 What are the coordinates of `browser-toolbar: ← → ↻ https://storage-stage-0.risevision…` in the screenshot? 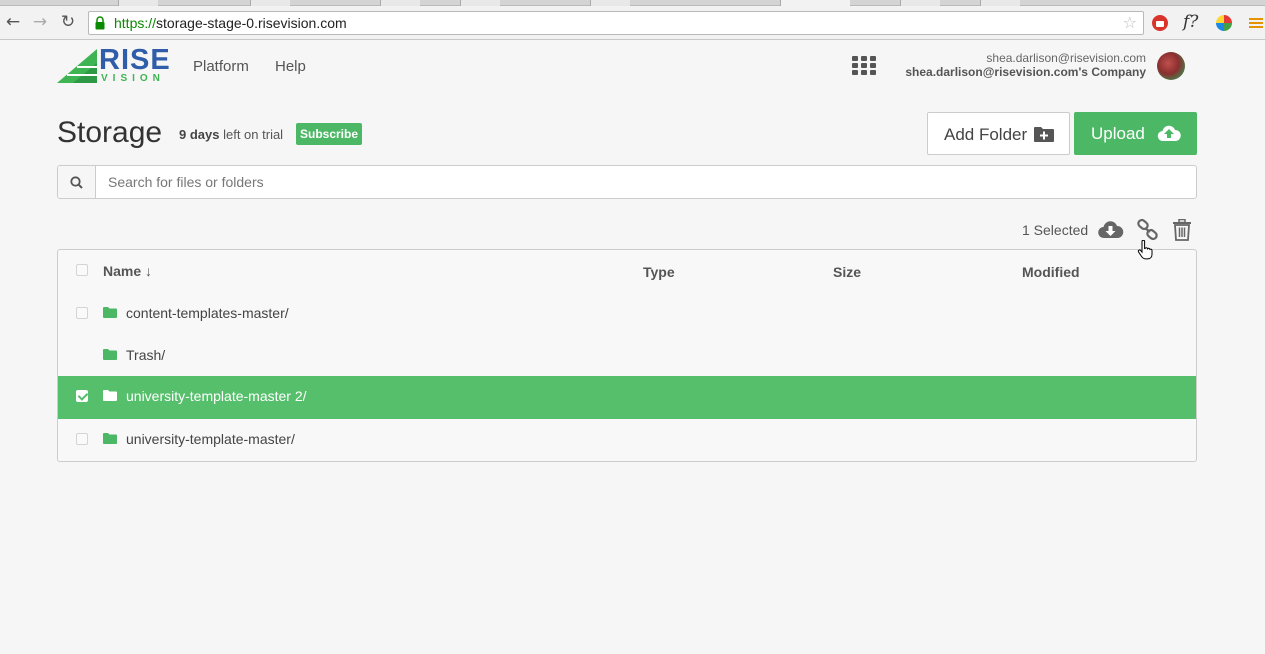 It's located at (632, 23).